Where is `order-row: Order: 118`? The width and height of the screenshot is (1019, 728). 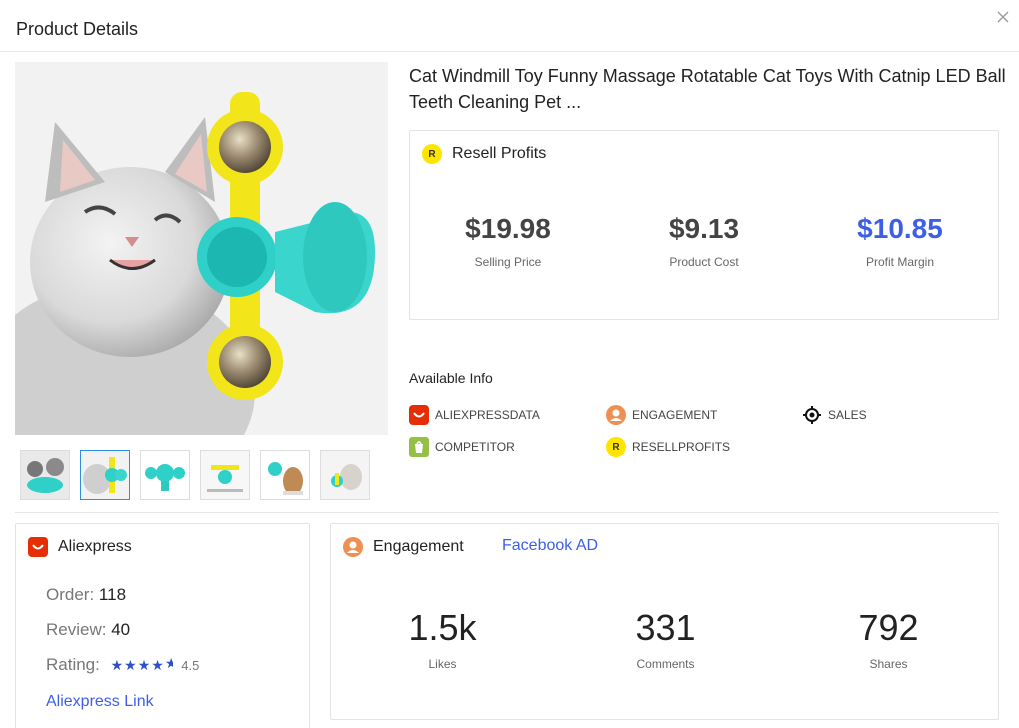 order-row: Order: 118 is located at coordinates (86, 595).